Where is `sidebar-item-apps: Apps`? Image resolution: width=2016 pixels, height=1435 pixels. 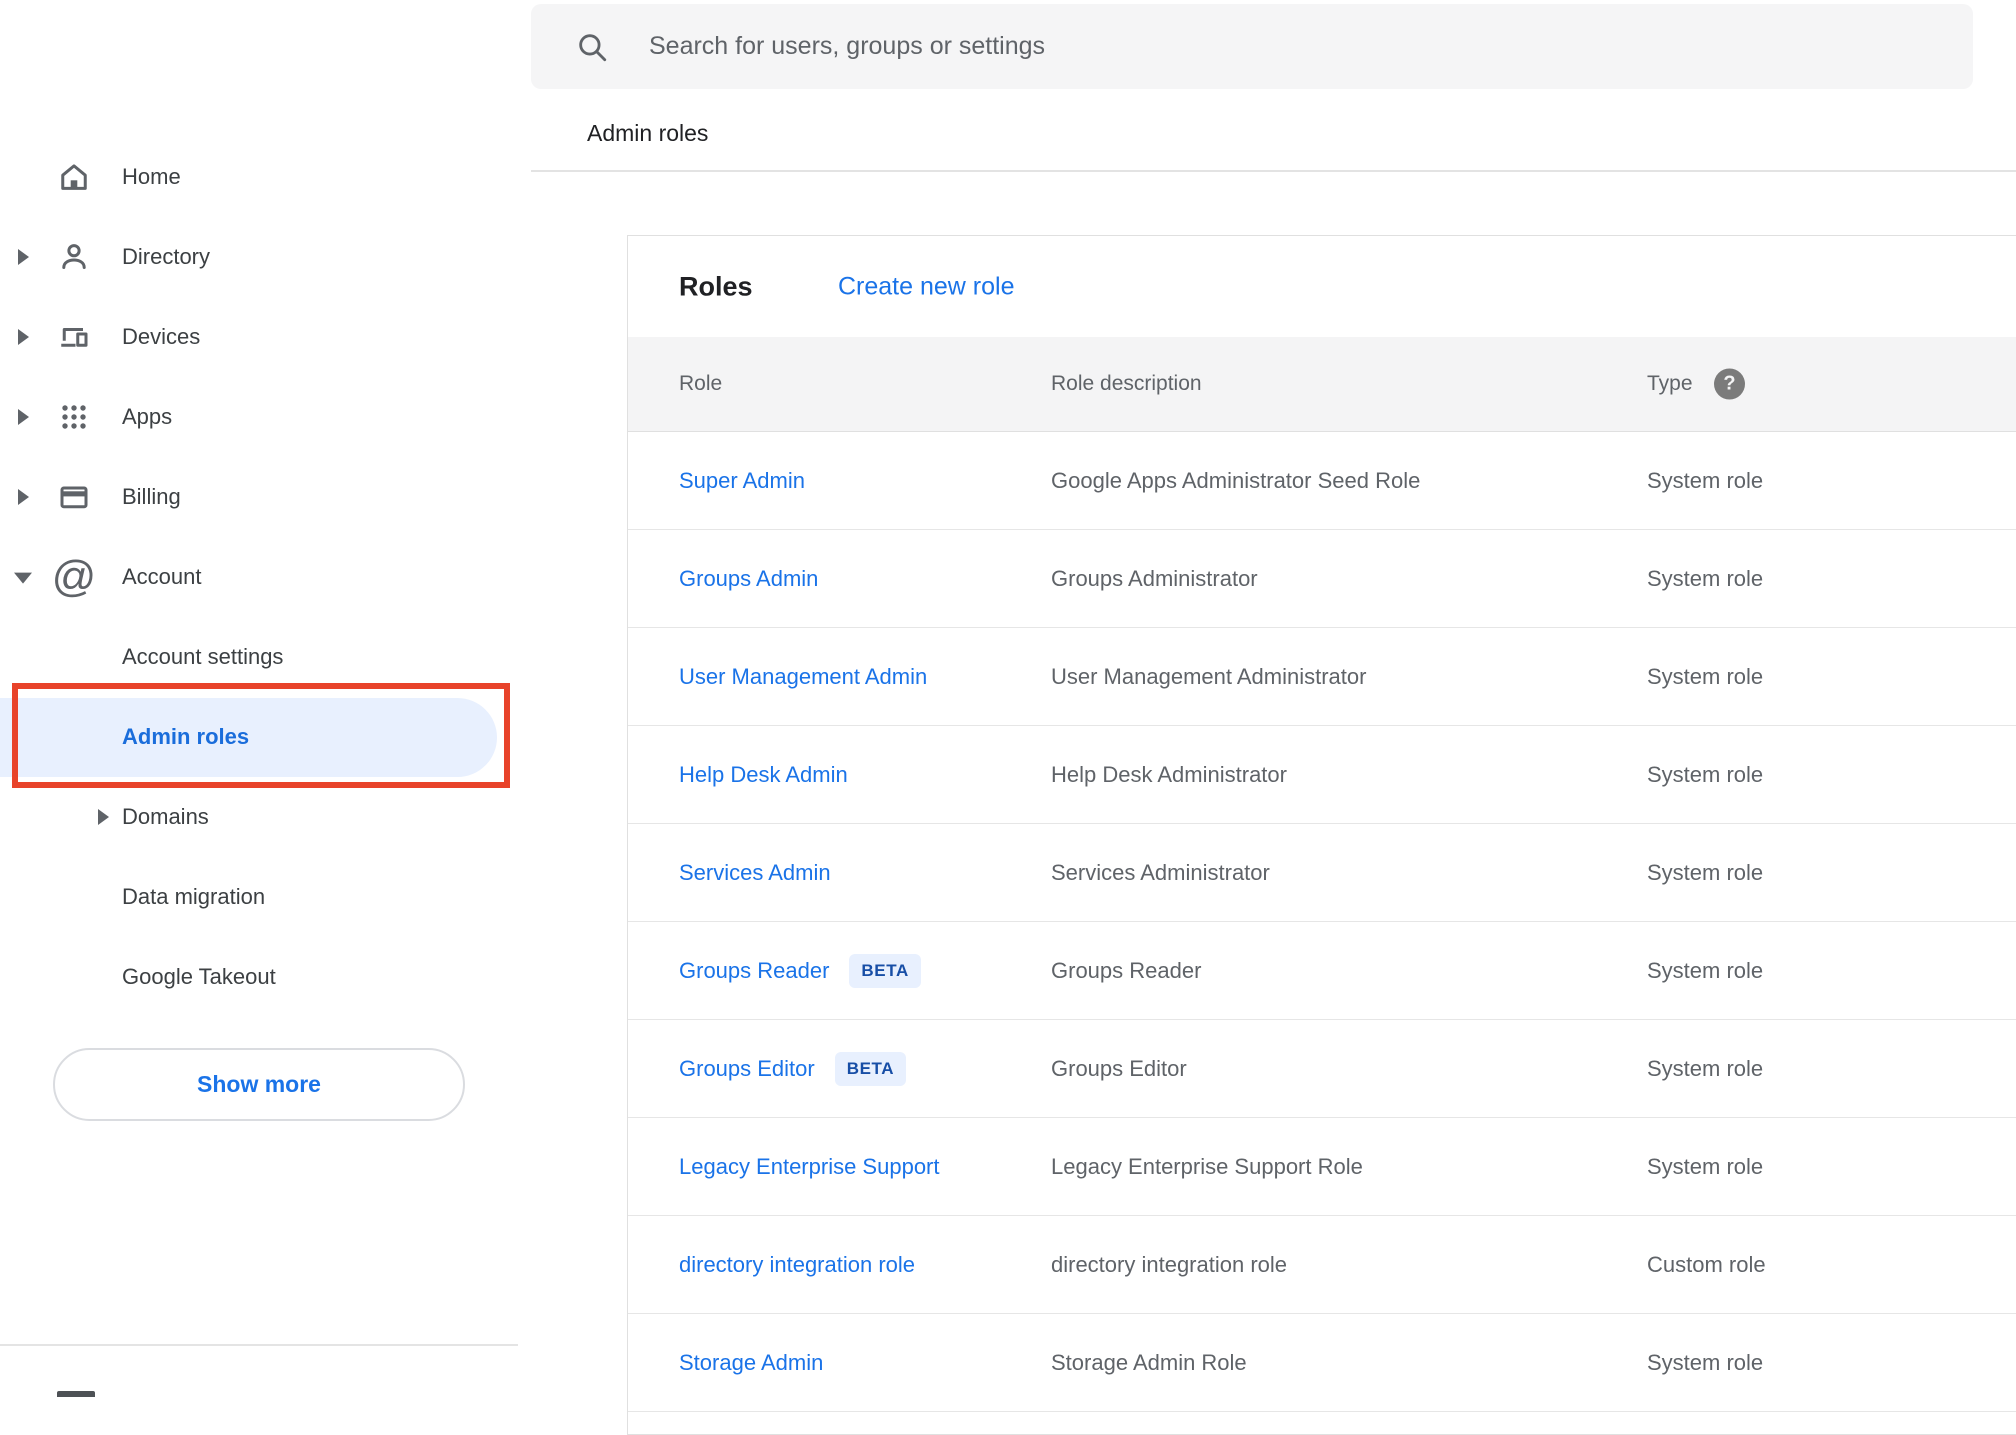 sidebar-item-apps: Apps is located at coordinates (260, 417).